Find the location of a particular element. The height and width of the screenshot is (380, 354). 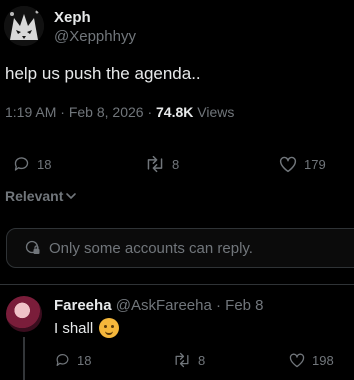

reply-reply-count: 18 is located at coordinates (84, 360).